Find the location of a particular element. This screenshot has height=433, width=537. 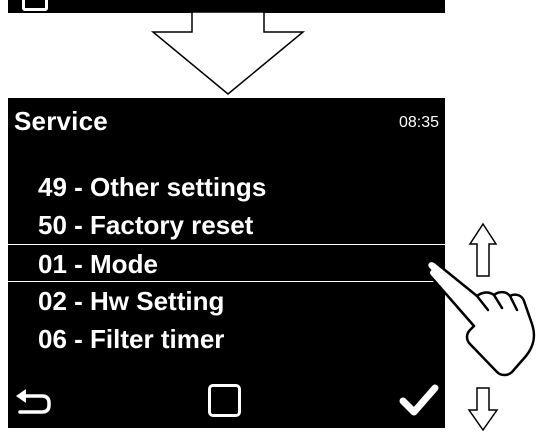

page-title: Service is located at coordinates (61, 121).